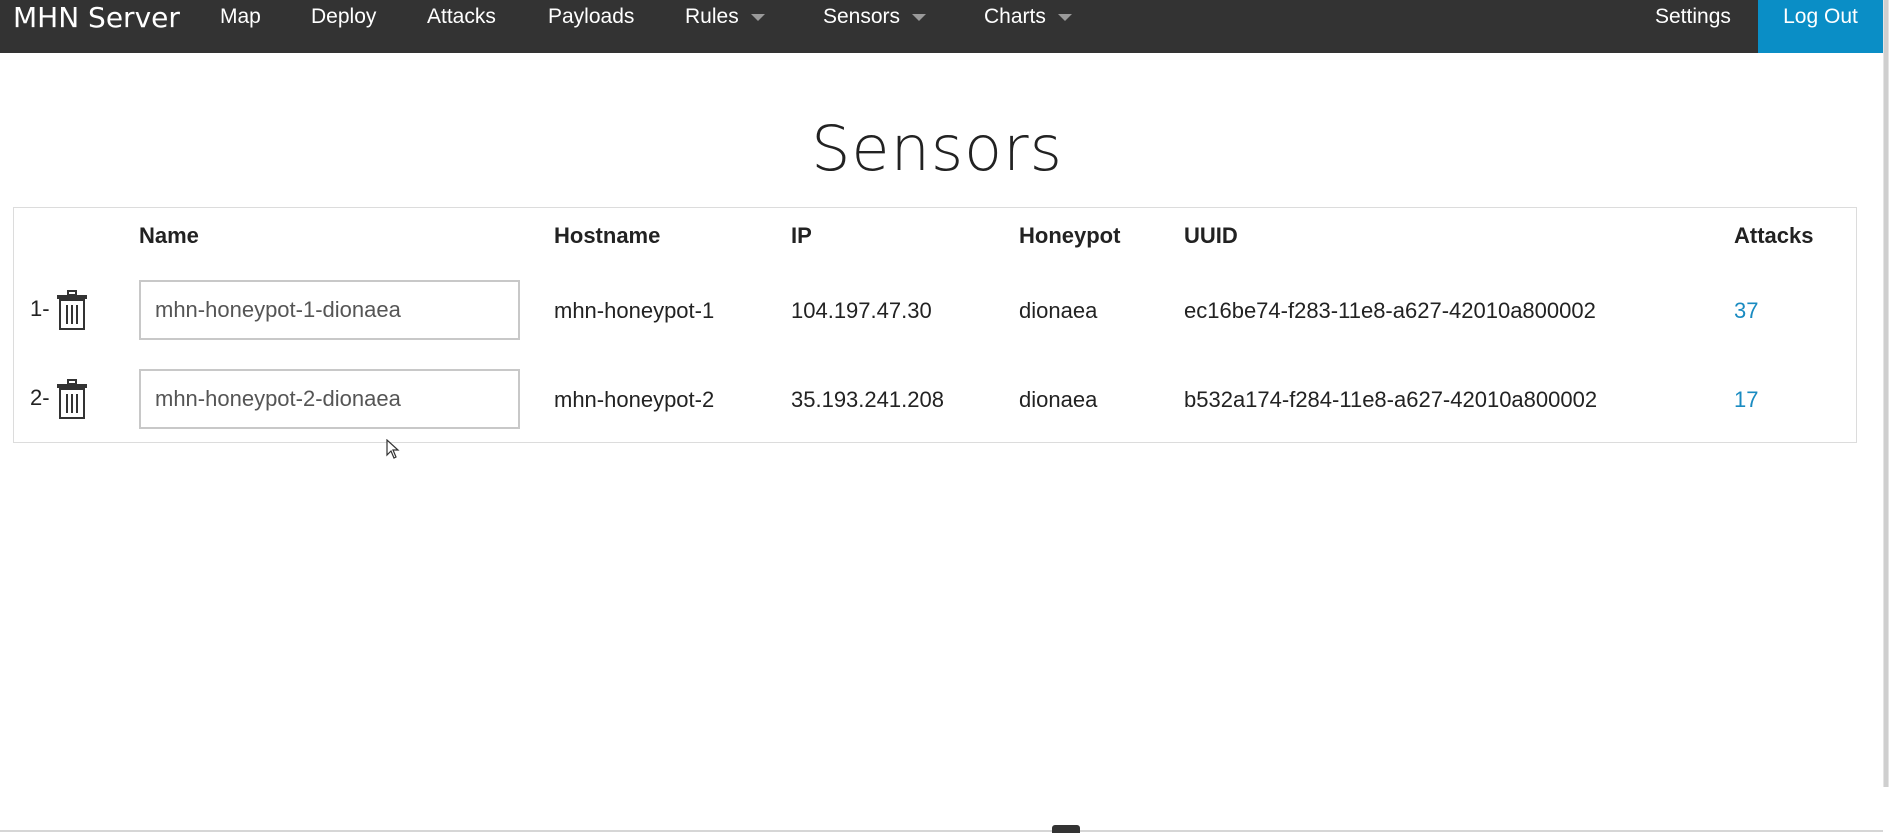 The image size is (1889, 833). Describe the element at coordinates (1066, 829) in the screenshot. I see `bottom-handle` at that location.